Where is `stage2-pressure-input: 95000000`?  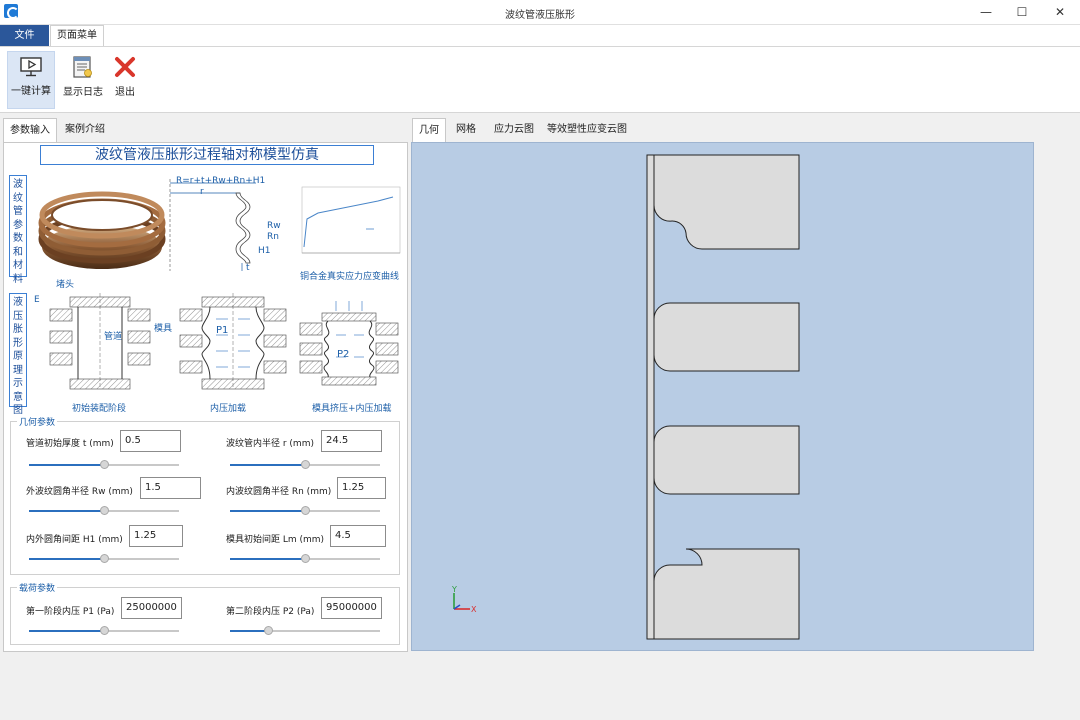
stage2-pressure-input: 95000000 is located at coordinates (351, 608).